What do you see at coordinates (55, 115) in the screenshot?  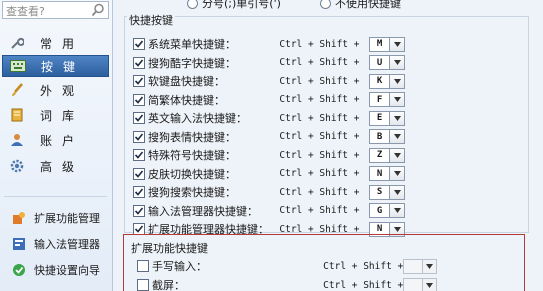 I see `nav-item-dictionary: 词库` at bounding box center [55, 115].